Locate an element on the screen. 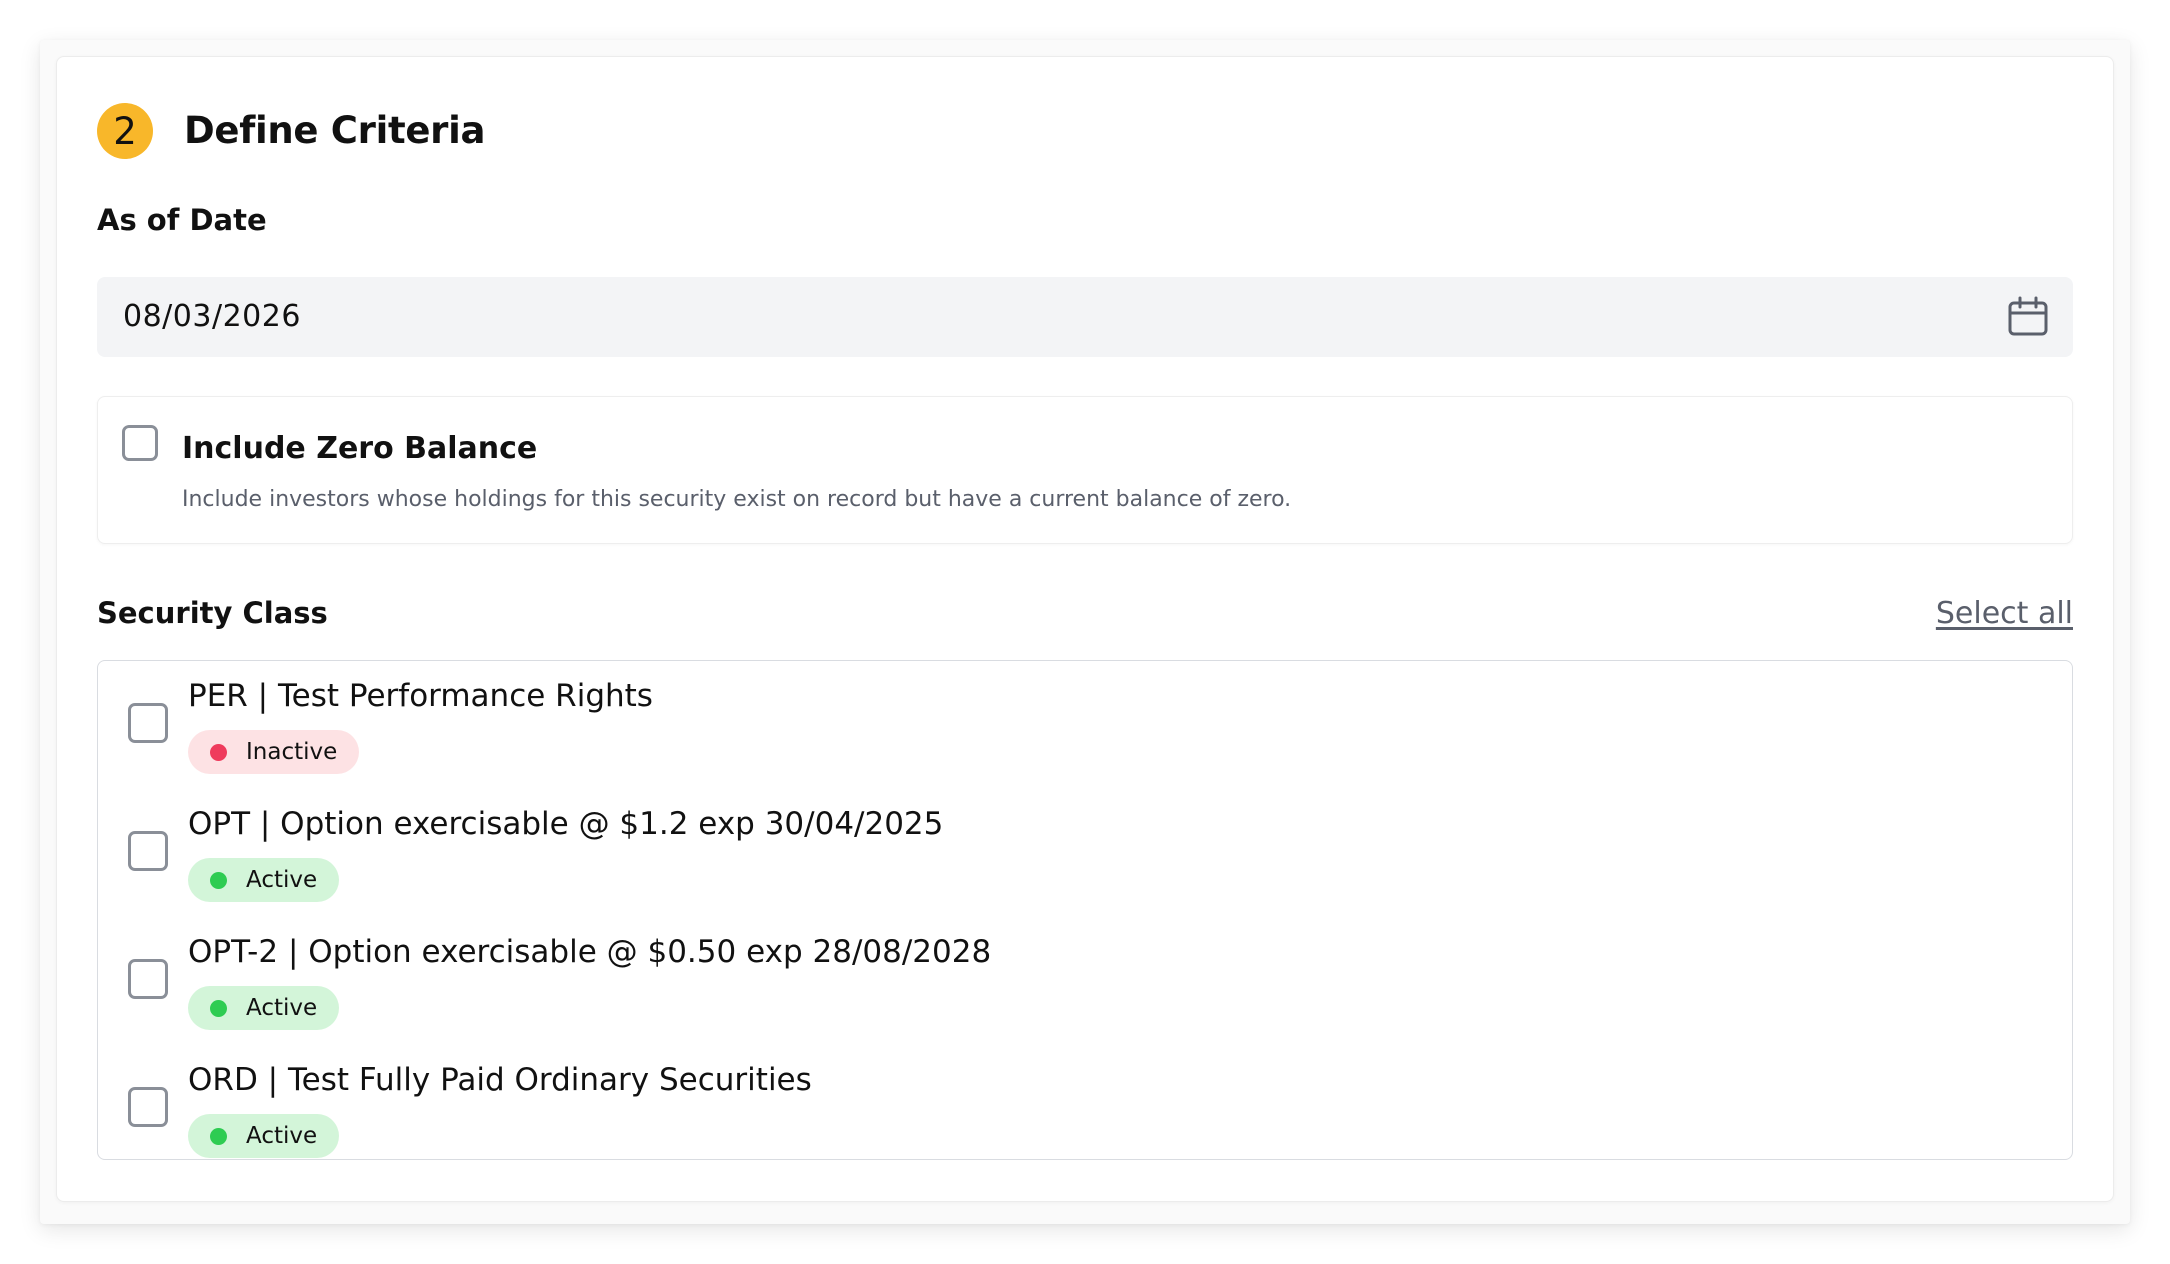 The width and height of the screenshot is (2170, 1264). include-zero-balance-title: Include Zero Balance is located at coordinates (360, 448).